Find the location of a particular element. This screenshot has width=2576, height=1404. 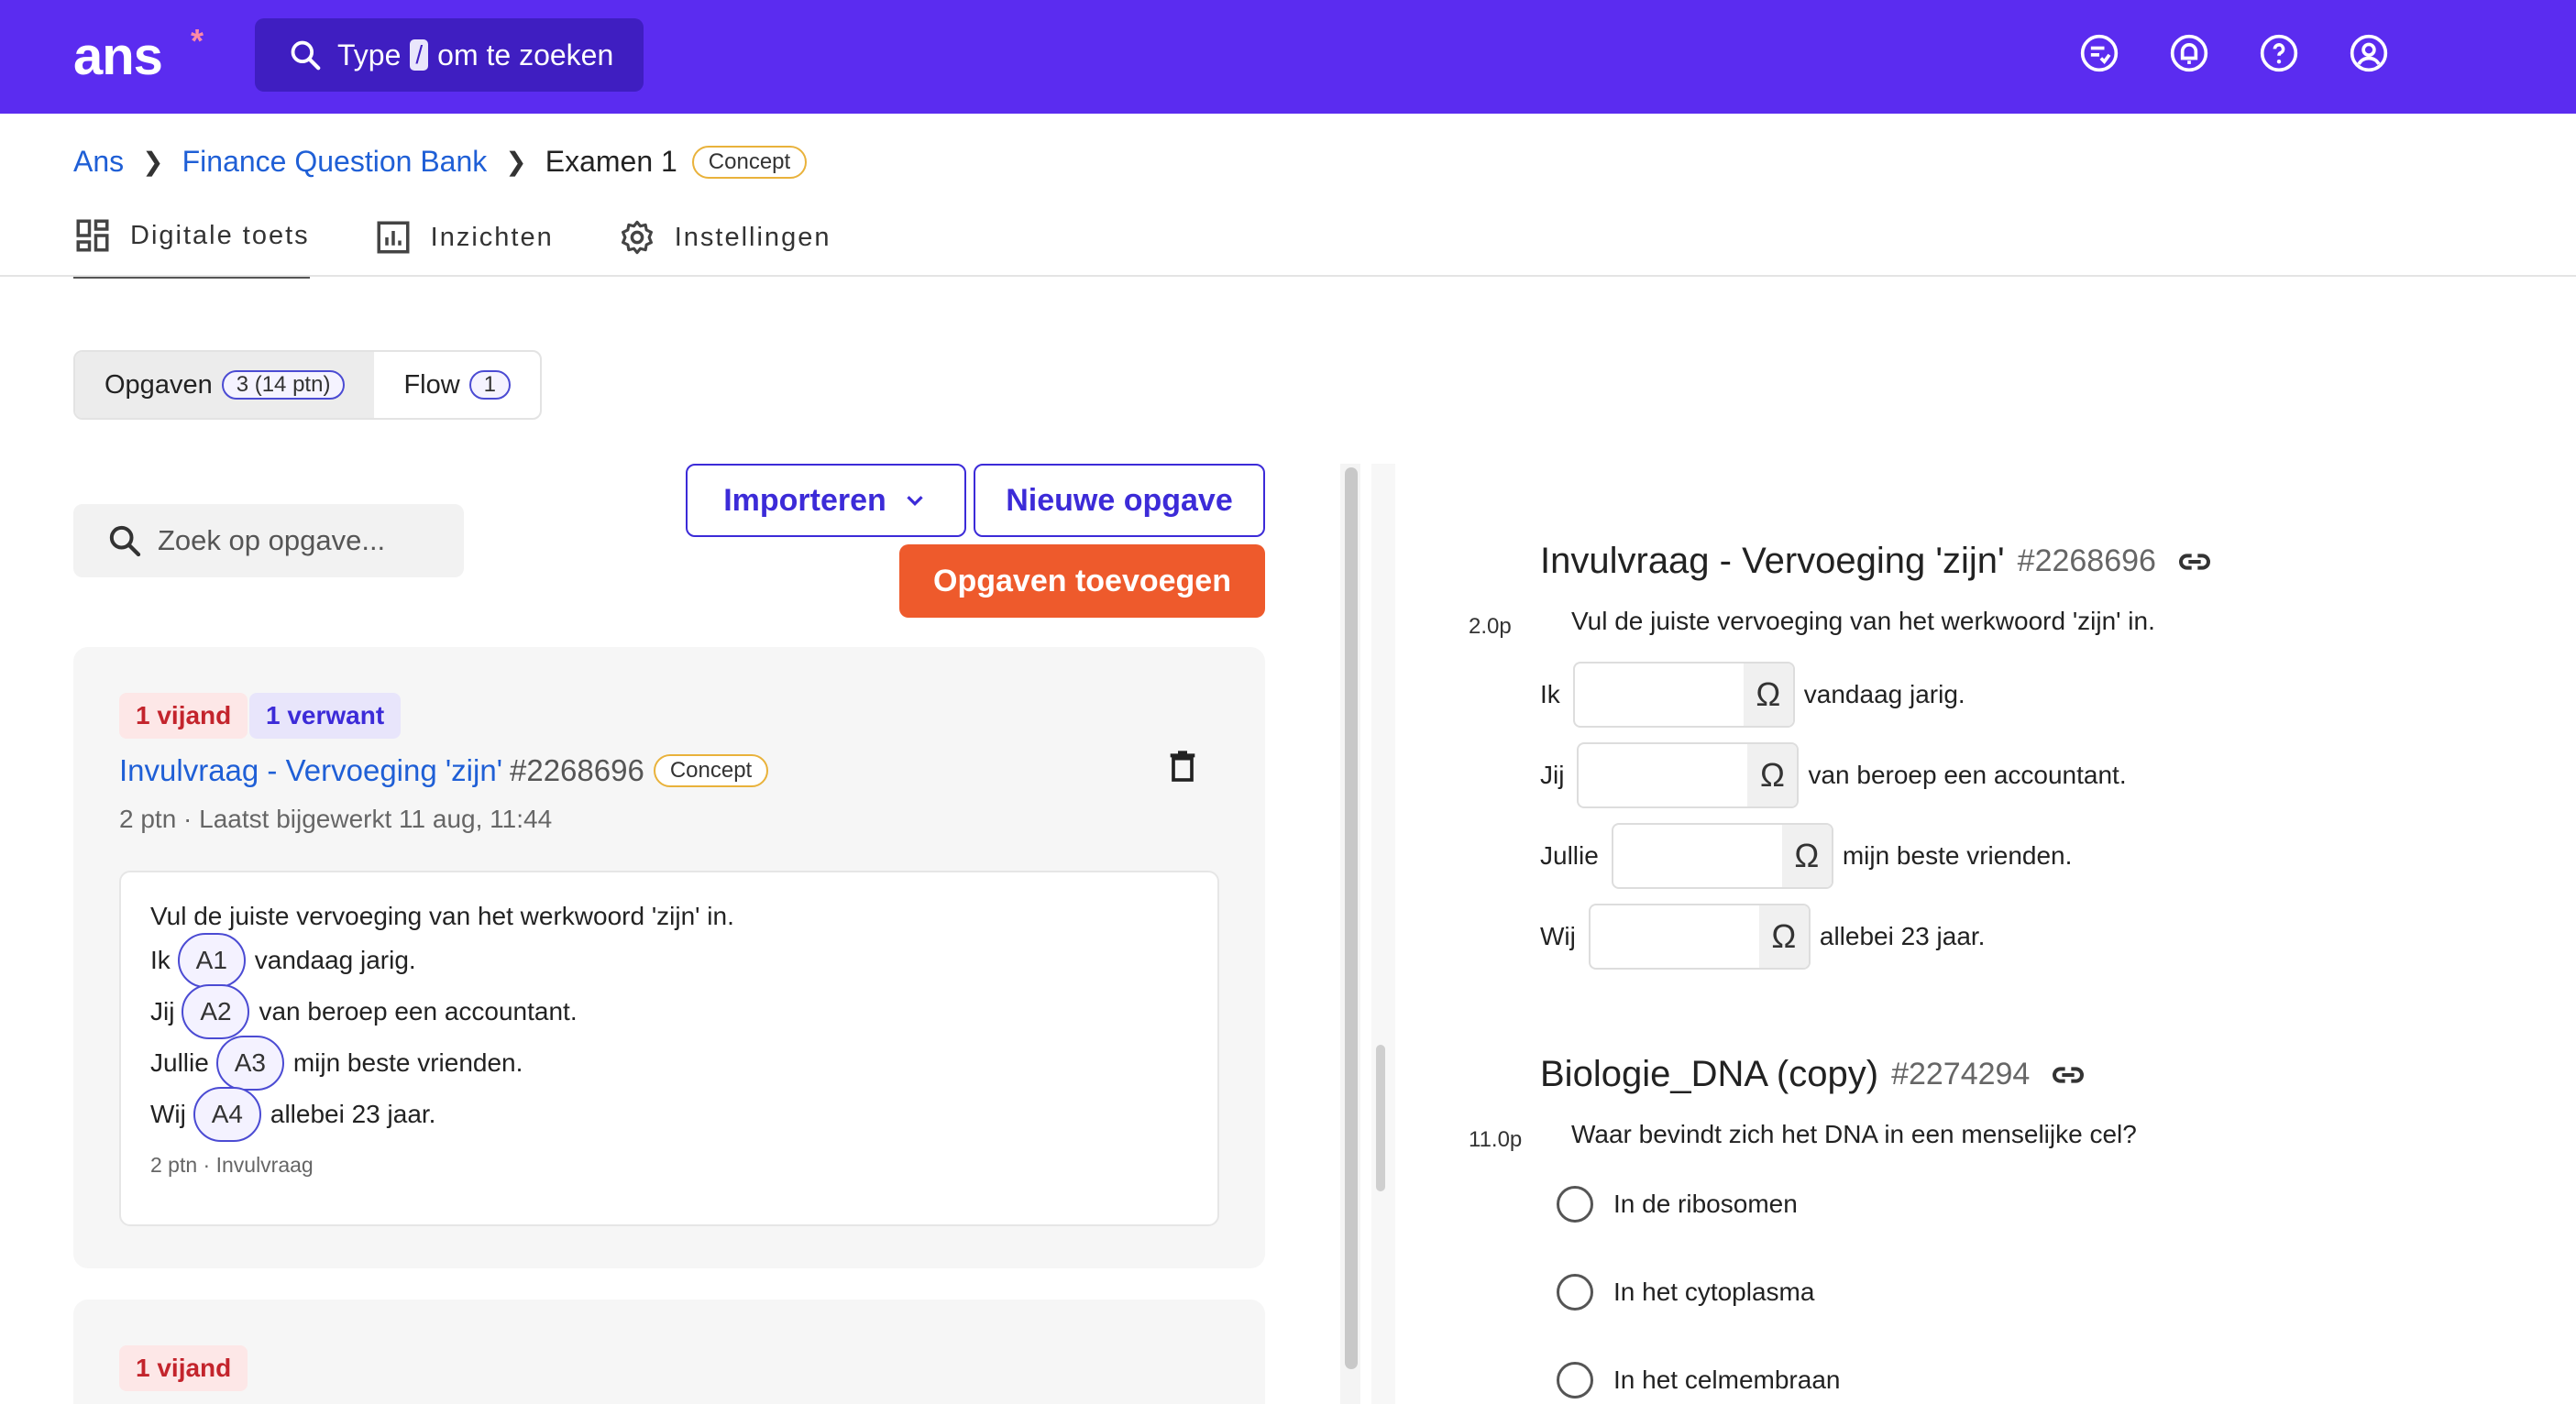

option-label: In het cytoplasma is located at coordinates (1714, 1292).